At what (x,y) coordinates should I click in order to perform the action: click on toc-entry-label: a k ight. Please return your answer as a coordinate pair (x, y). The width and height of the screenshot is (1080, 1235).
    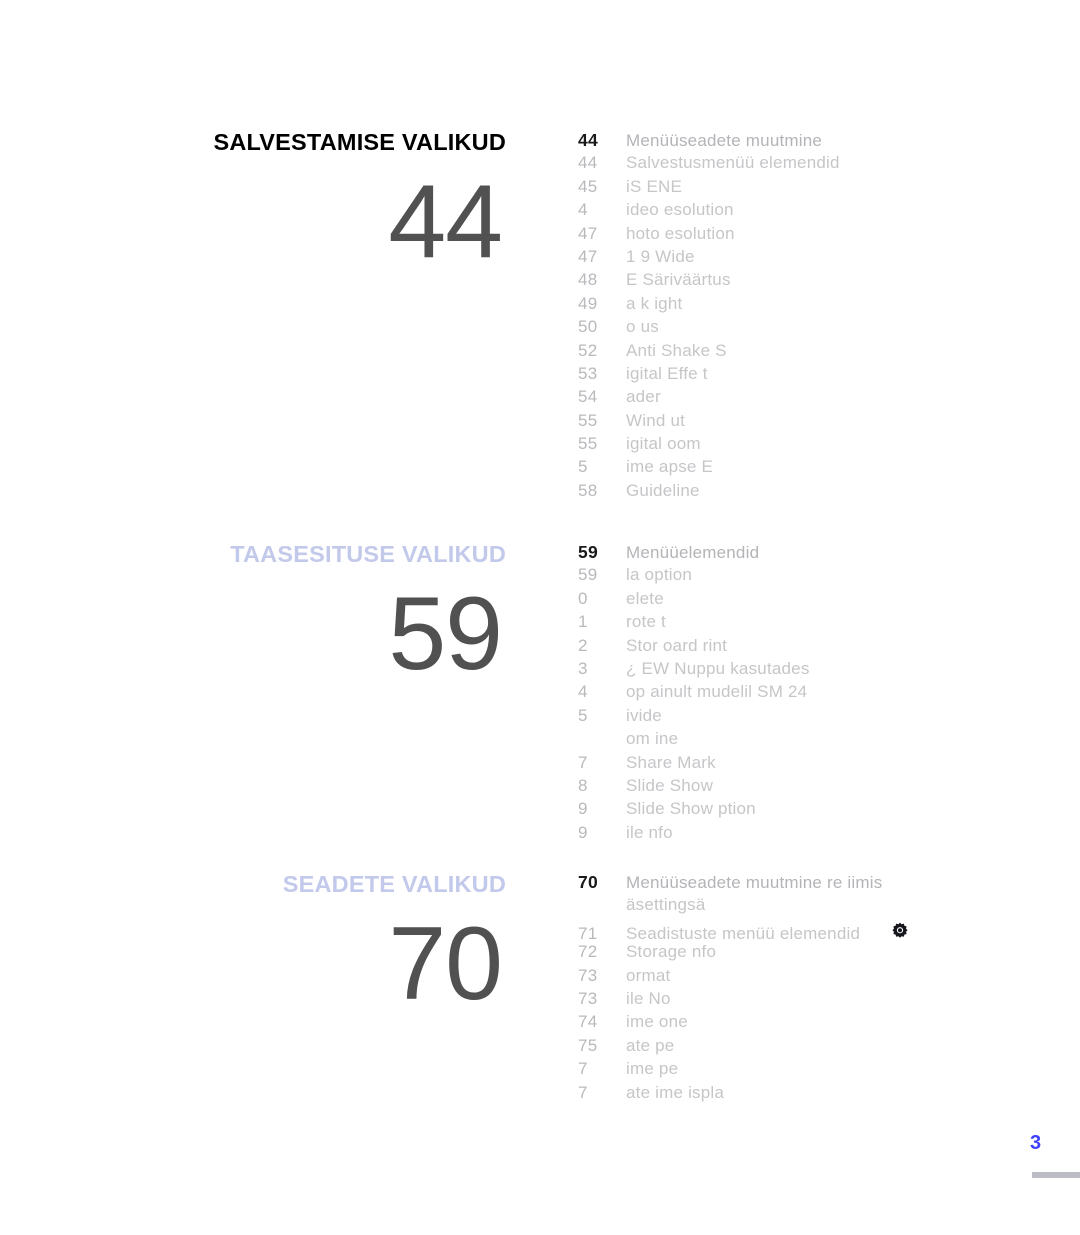
    Looking at the image, I should click on (654, 303).